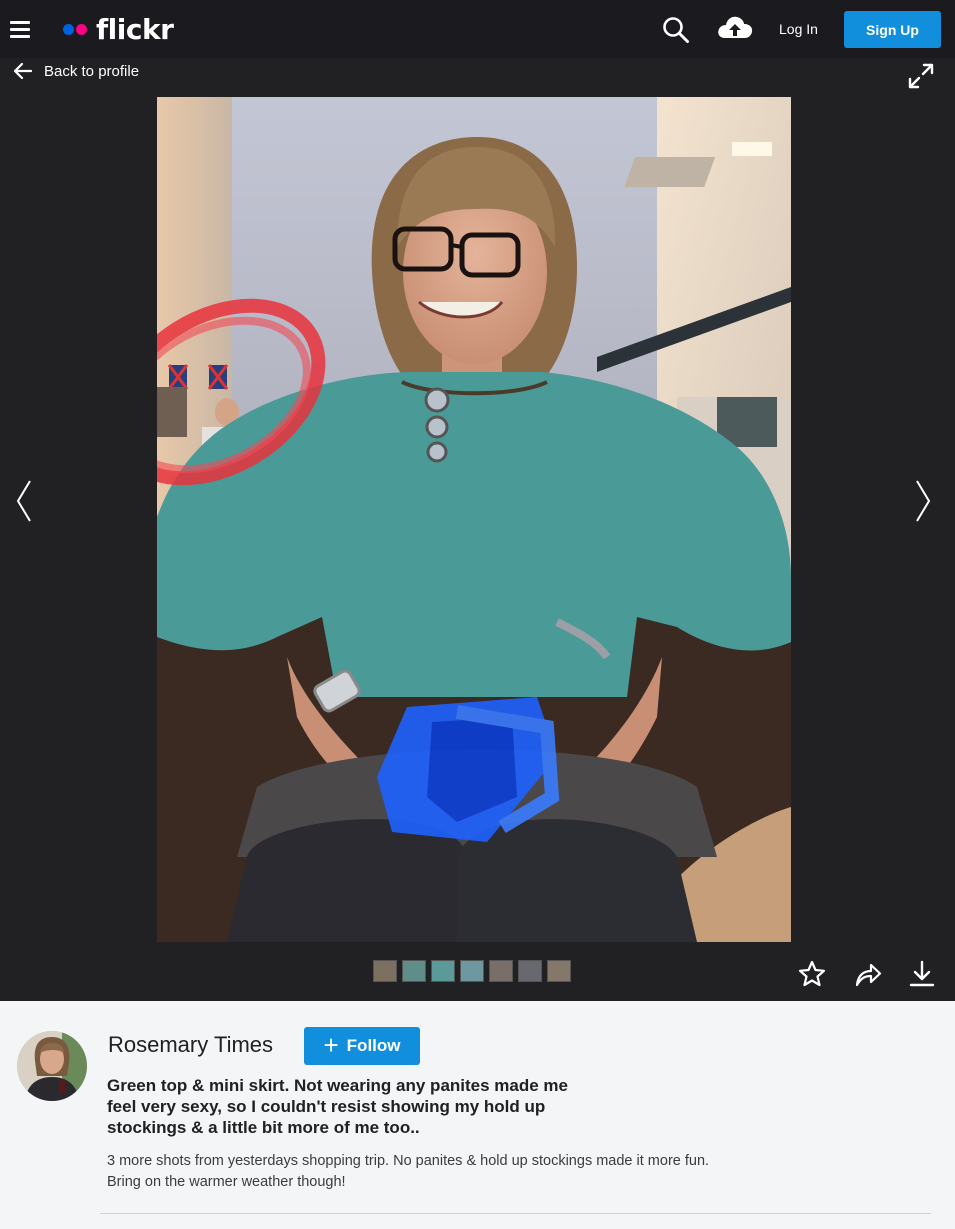 The height and width of the screenshot is (1229, 955). Describe the element at coordinates (20, 29) in the screenshot. I see `hamburger-icon` at that location.